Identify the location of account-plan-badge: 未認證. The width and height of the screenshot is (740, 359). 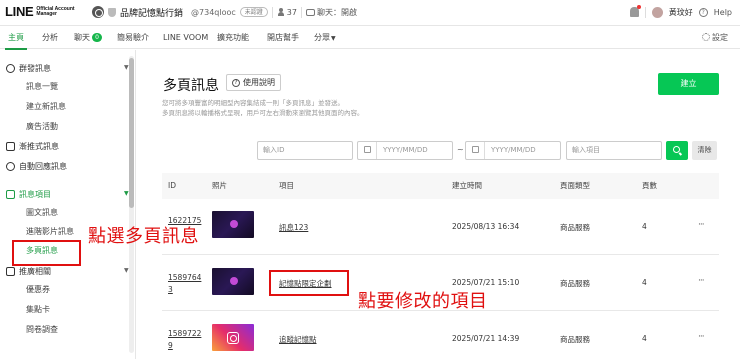
(253, 12).